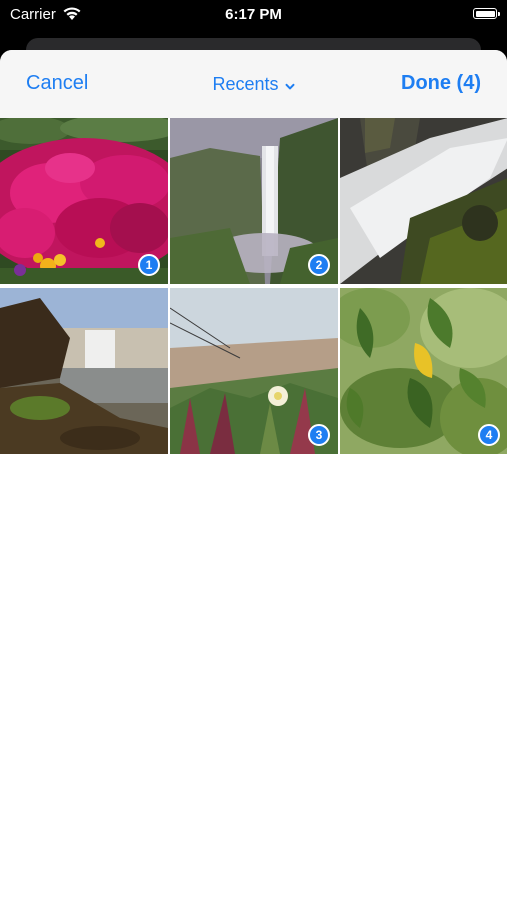 The width and height of the screenshot is (507, 900). Describe the element at coordinates (423, 371) in the screenshot. I see `photo-thumbnail: 4` at that location.